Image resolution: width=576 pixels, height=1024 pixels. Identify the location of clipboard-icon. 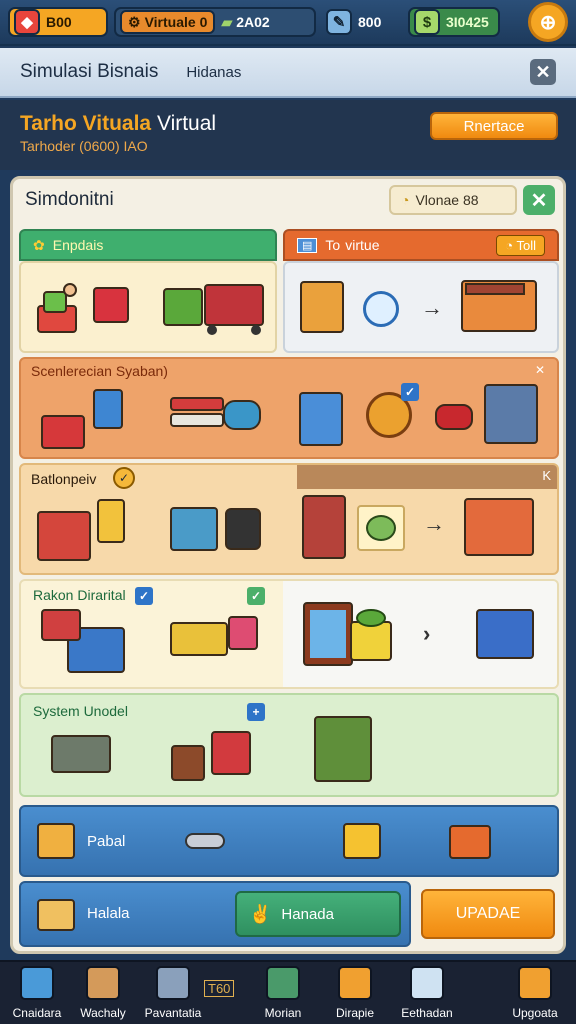
(427, 983).